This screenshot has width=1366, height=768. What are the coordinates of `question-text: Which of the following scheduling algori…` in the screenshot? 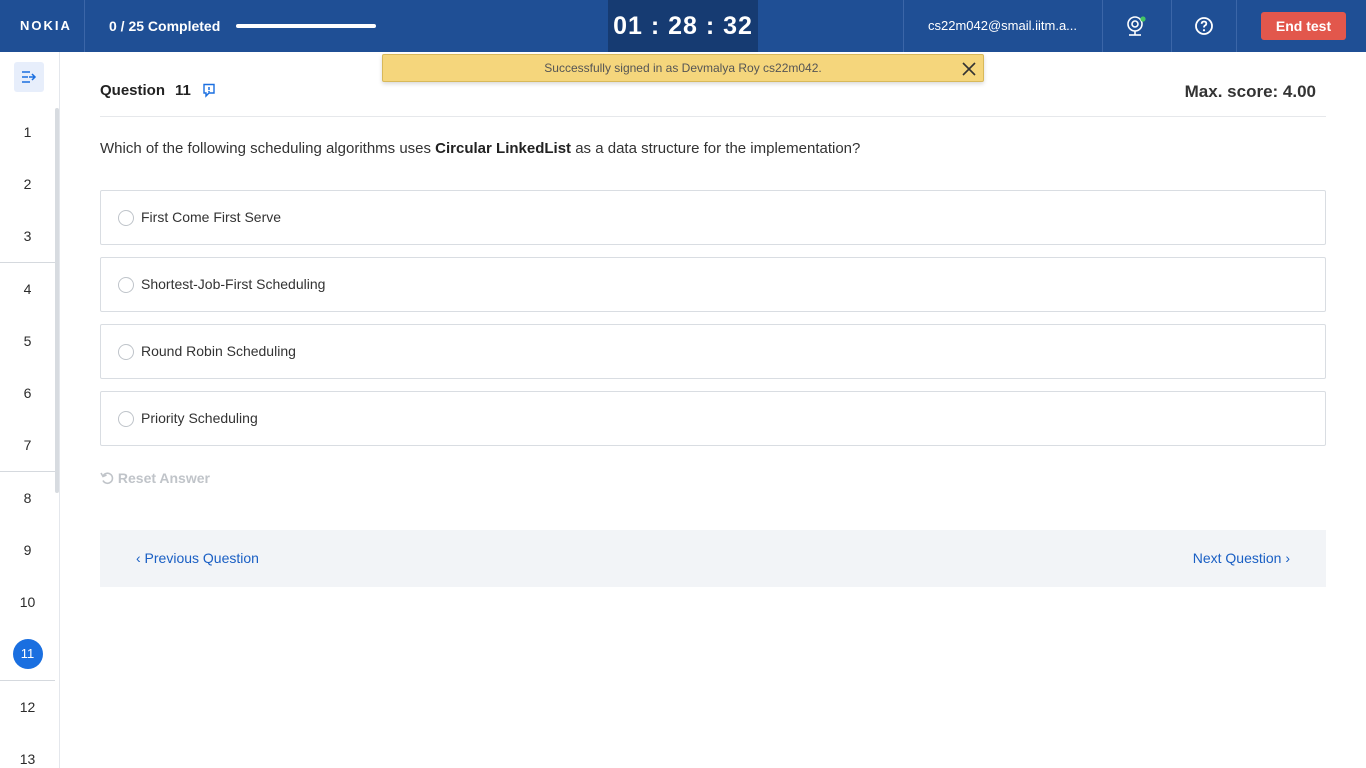 It's located at (480, 148).